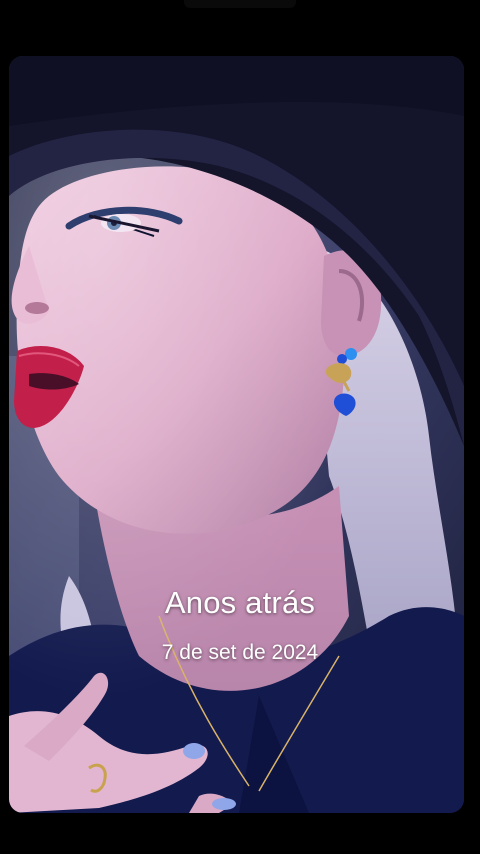 The width and height of the screenshot is (480, 854). Describe the element at coordinates (240, 602) in the screenshot. I see `memory-title: Anos atrás` at that location.